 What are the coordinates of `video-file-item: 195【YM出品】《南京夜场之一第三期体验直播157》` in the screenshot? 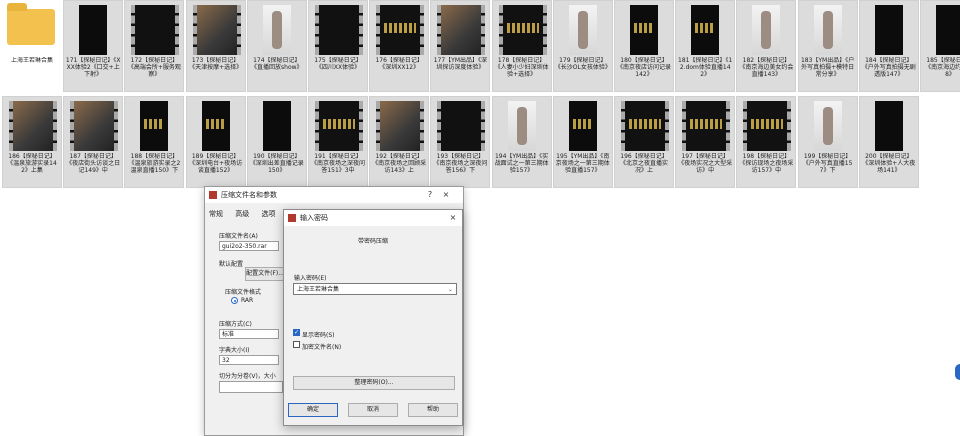 It's located at (582, 142).